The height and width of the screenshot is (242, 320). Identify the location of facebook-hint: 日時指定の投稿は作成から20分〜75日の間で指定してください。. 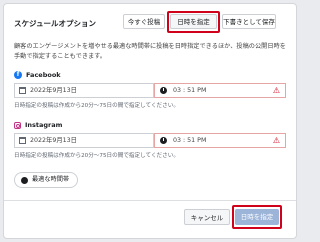
(96, 106).